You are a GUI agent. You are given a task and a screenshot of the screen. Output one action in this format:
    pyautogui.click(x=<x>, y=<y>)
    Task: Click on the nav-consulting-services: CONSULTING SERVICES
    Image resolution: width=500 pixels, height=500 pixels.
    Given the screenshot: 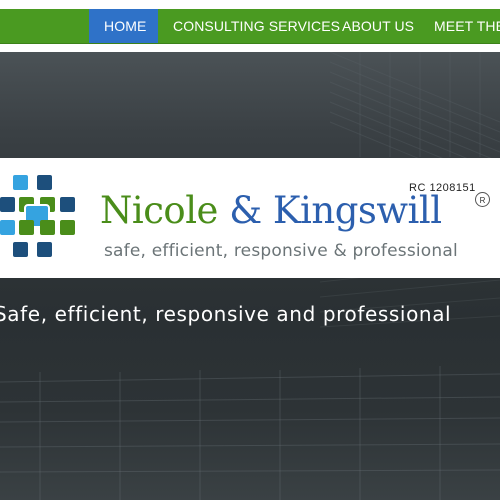 What is the action you would take?
    pyautogui.click(x=256, y=26)
    